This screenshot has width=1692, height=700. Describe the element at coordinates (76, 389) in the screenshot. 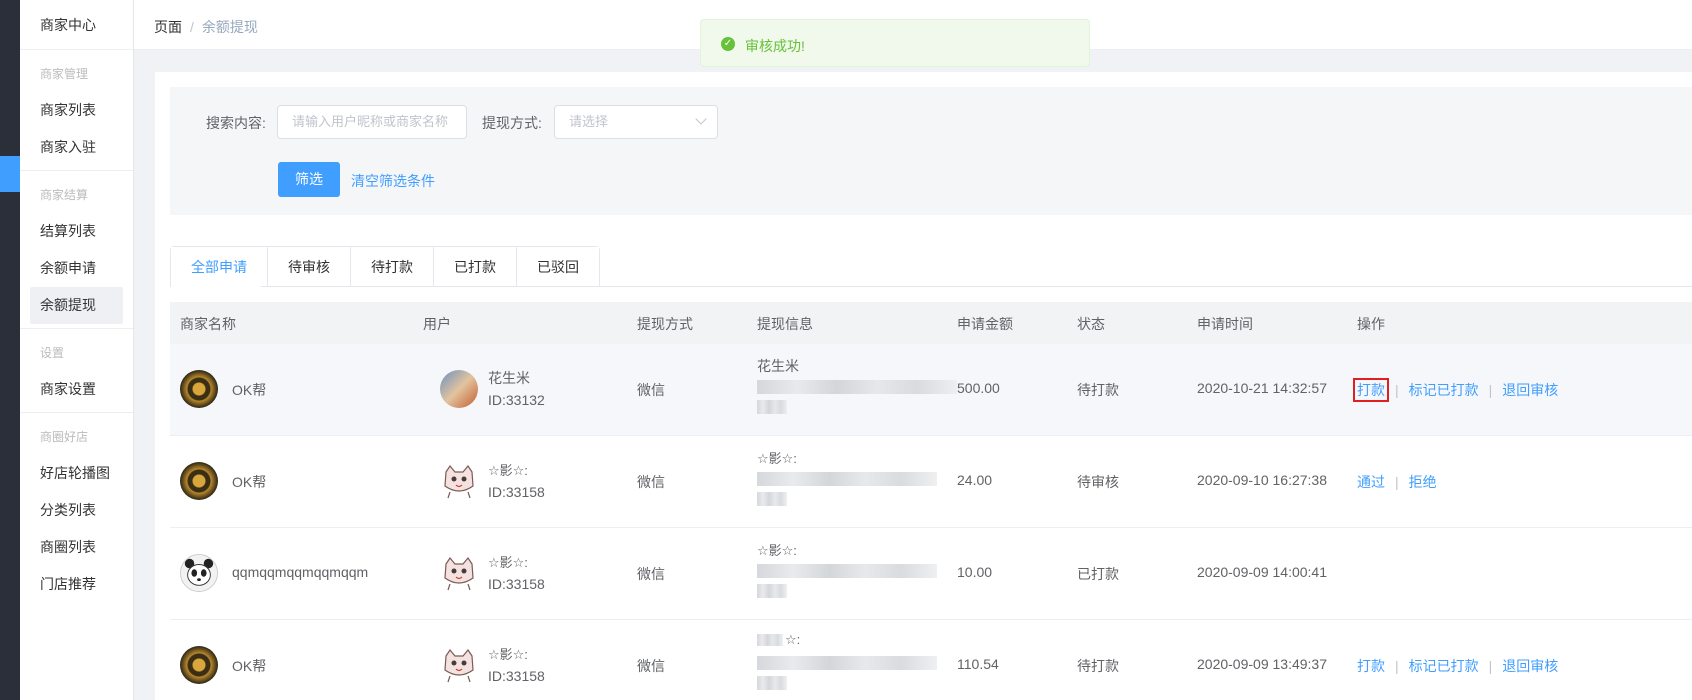

I see `sidebar-item-merchant-settings: 商家设置` at that location.